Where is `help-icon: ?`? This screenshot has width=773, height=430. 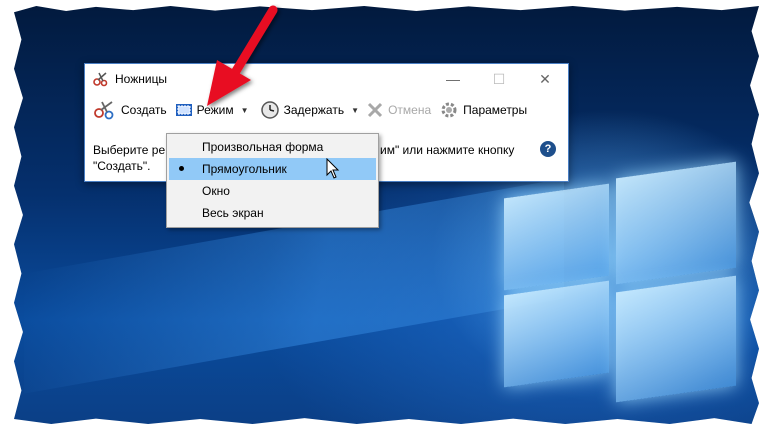 help-icon: ? is located at coordinates (548, 149).